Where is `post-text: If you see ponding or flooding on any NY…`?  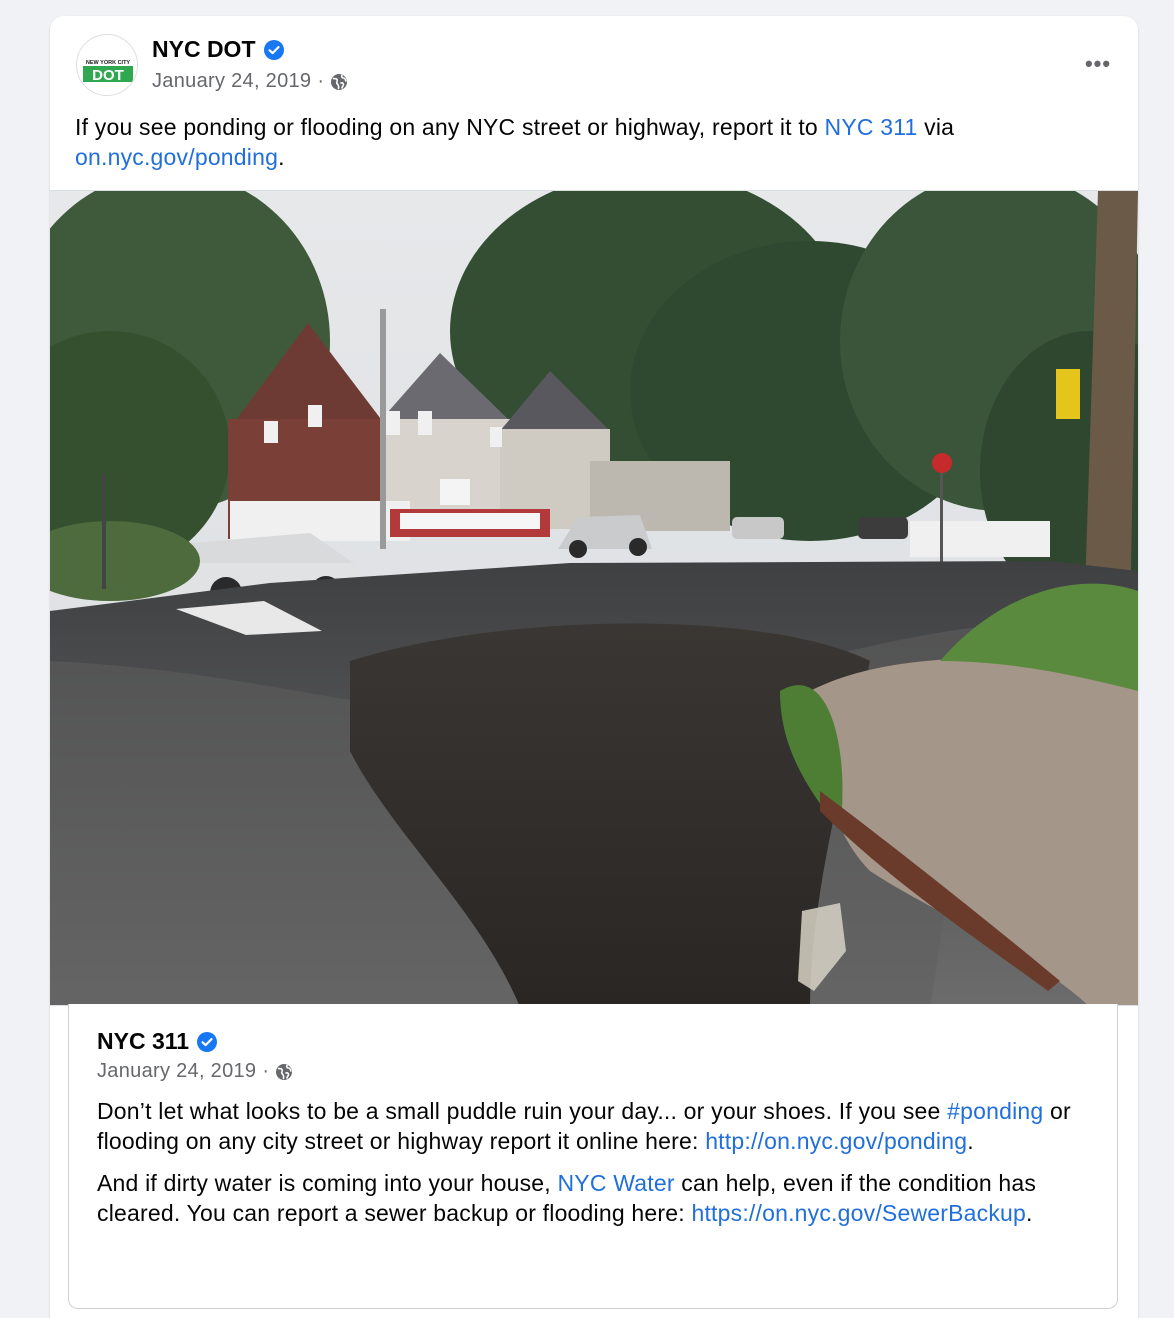 post-text: If you see ponding or flooding on any NY… is located at coordinates (590, 142).